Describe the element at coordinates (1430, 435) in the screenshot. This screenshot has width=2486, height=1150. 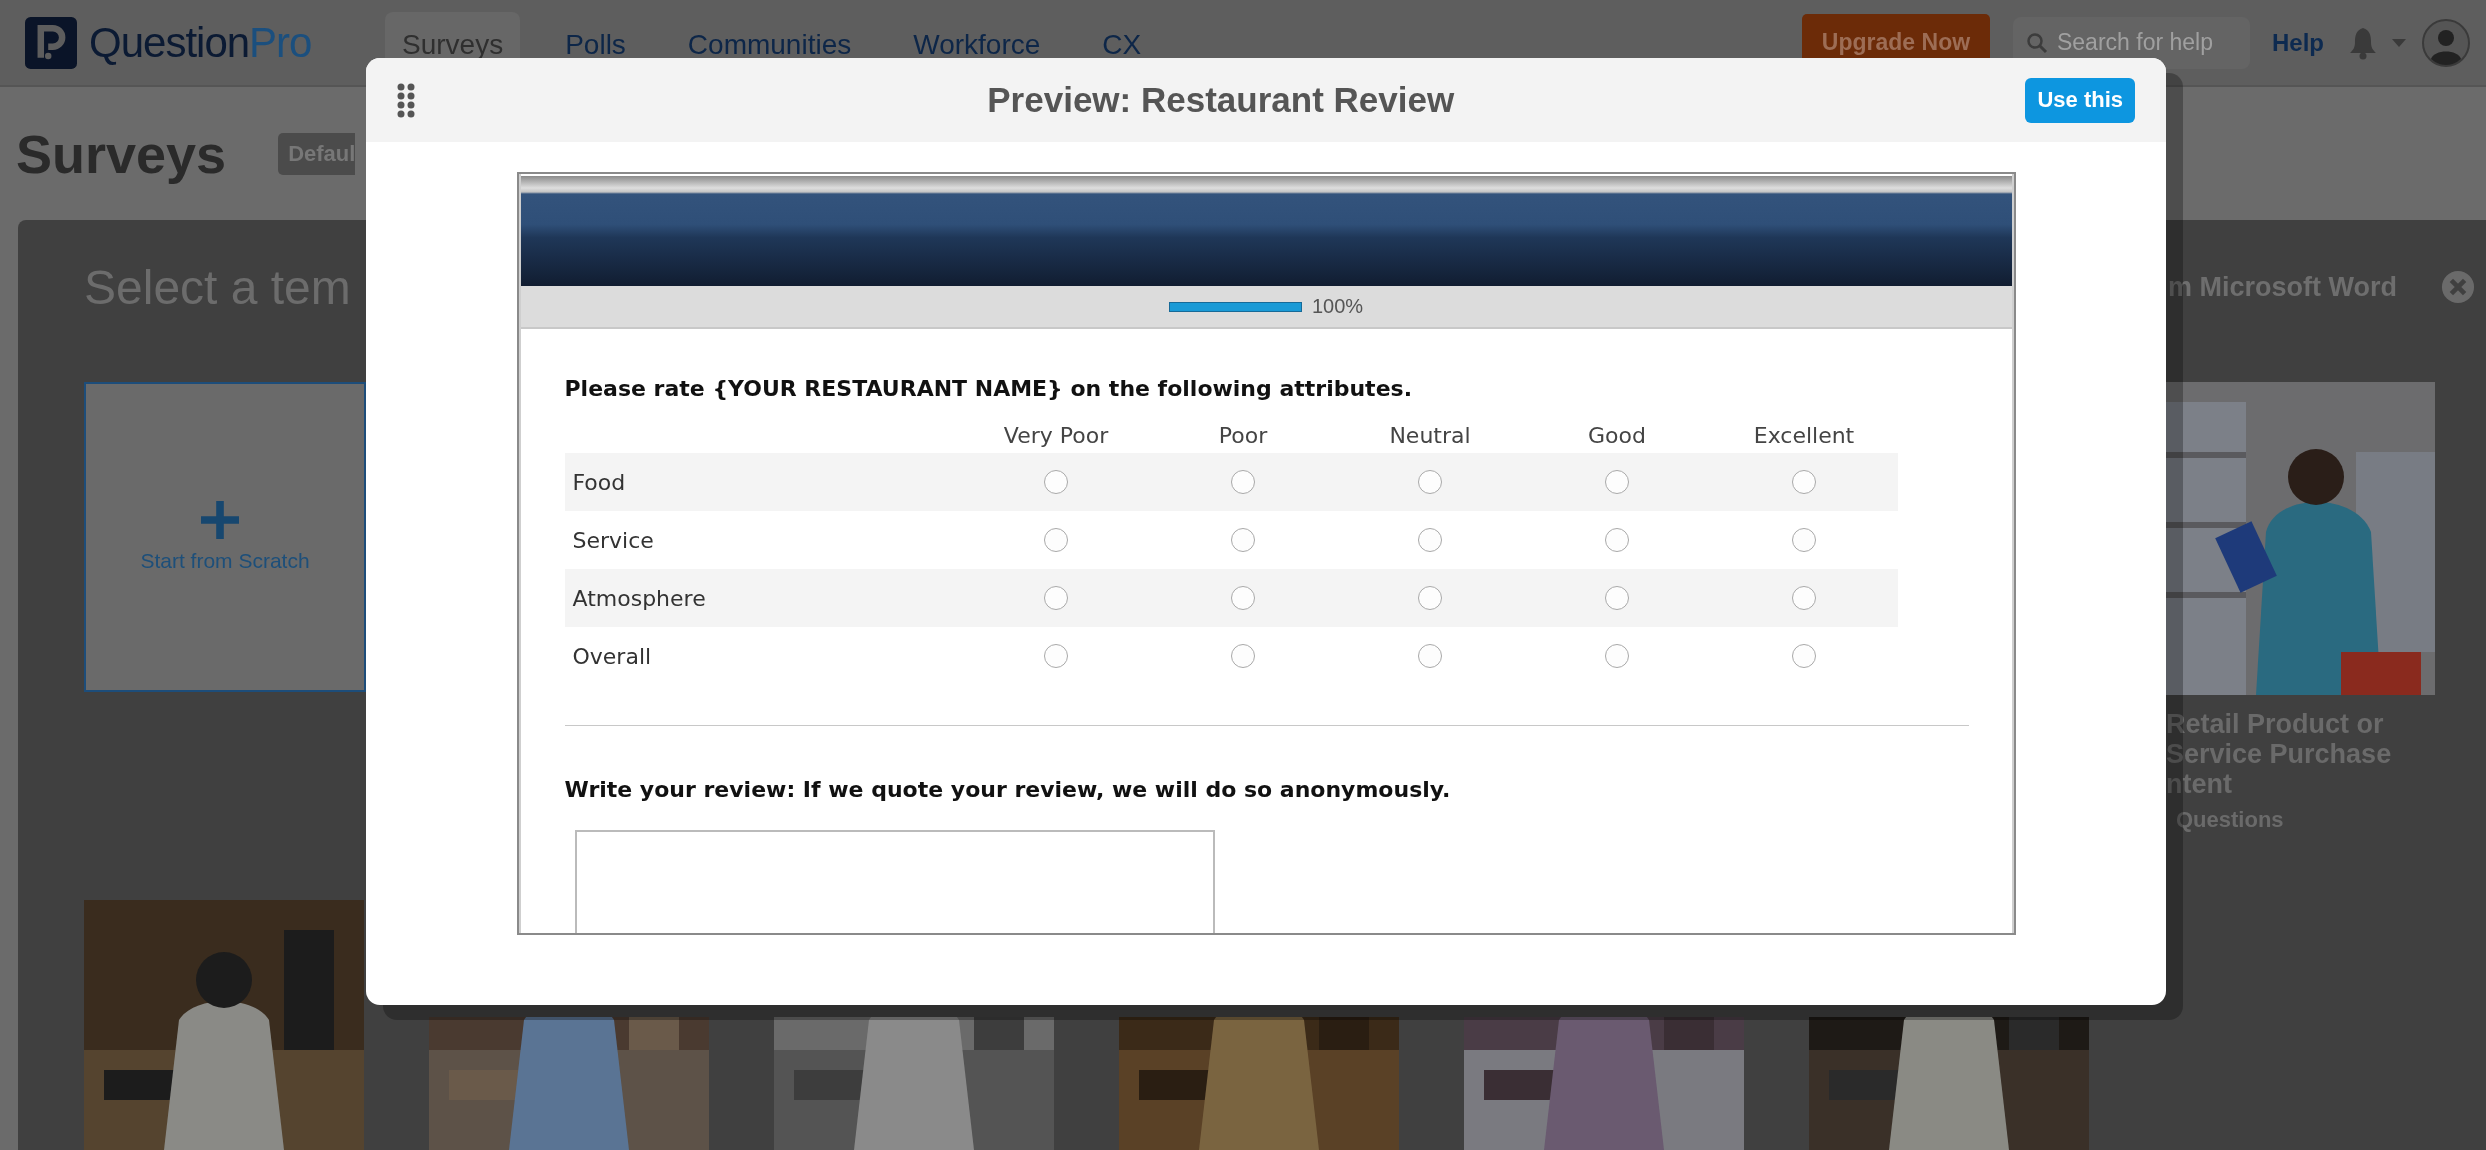
I see `scale-label: Neutral` at that location.